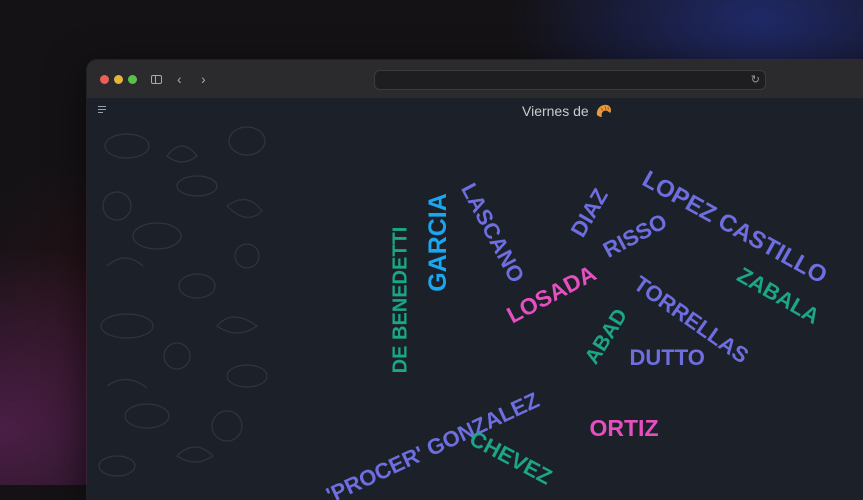 The image size is (863, 500). Describe the element at coordinates (755, 80) in the screenshot. I see `reload-icon: ↻` at that location.